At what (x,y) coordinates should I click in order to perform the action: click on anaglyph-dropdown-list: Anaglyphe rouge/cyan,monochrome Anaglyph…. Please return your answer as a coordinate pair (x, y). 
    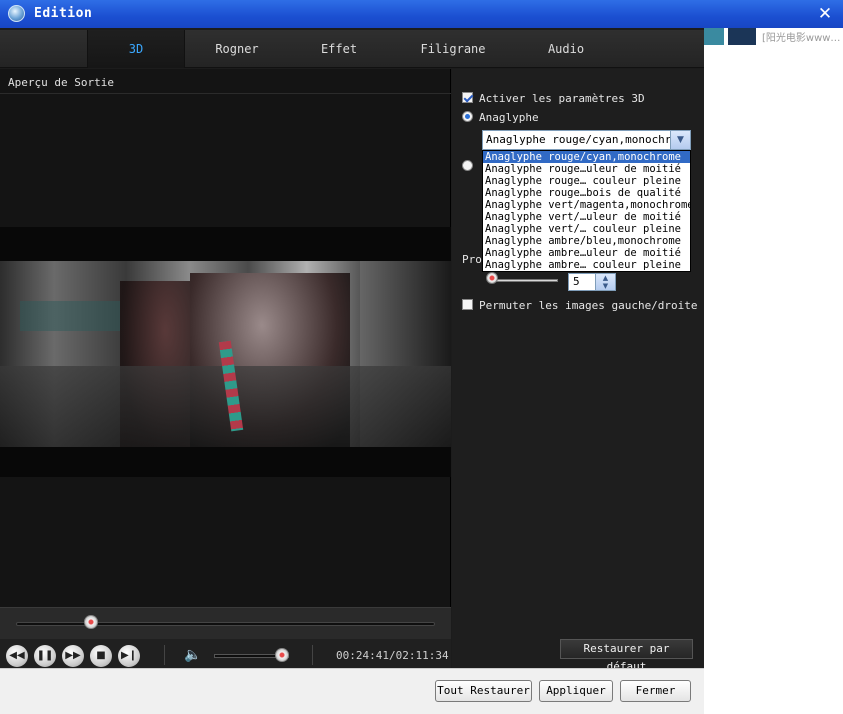
    Looking at the image, I should click on (586, 211).